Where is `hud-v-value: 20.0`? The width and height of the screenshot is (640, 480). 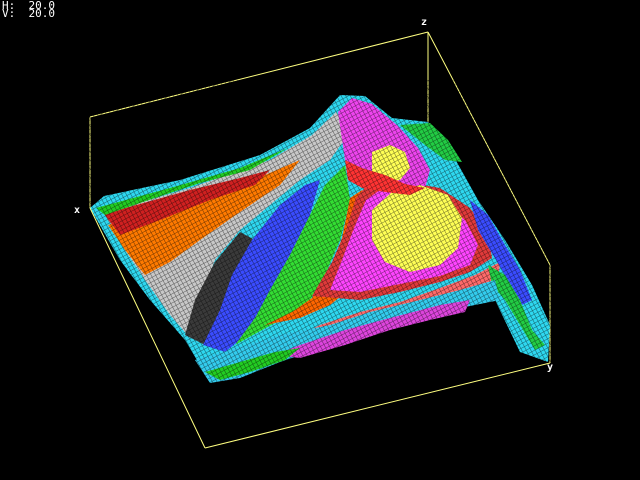
hud-v-value: 20.0 is located at coordinates (42, 13).